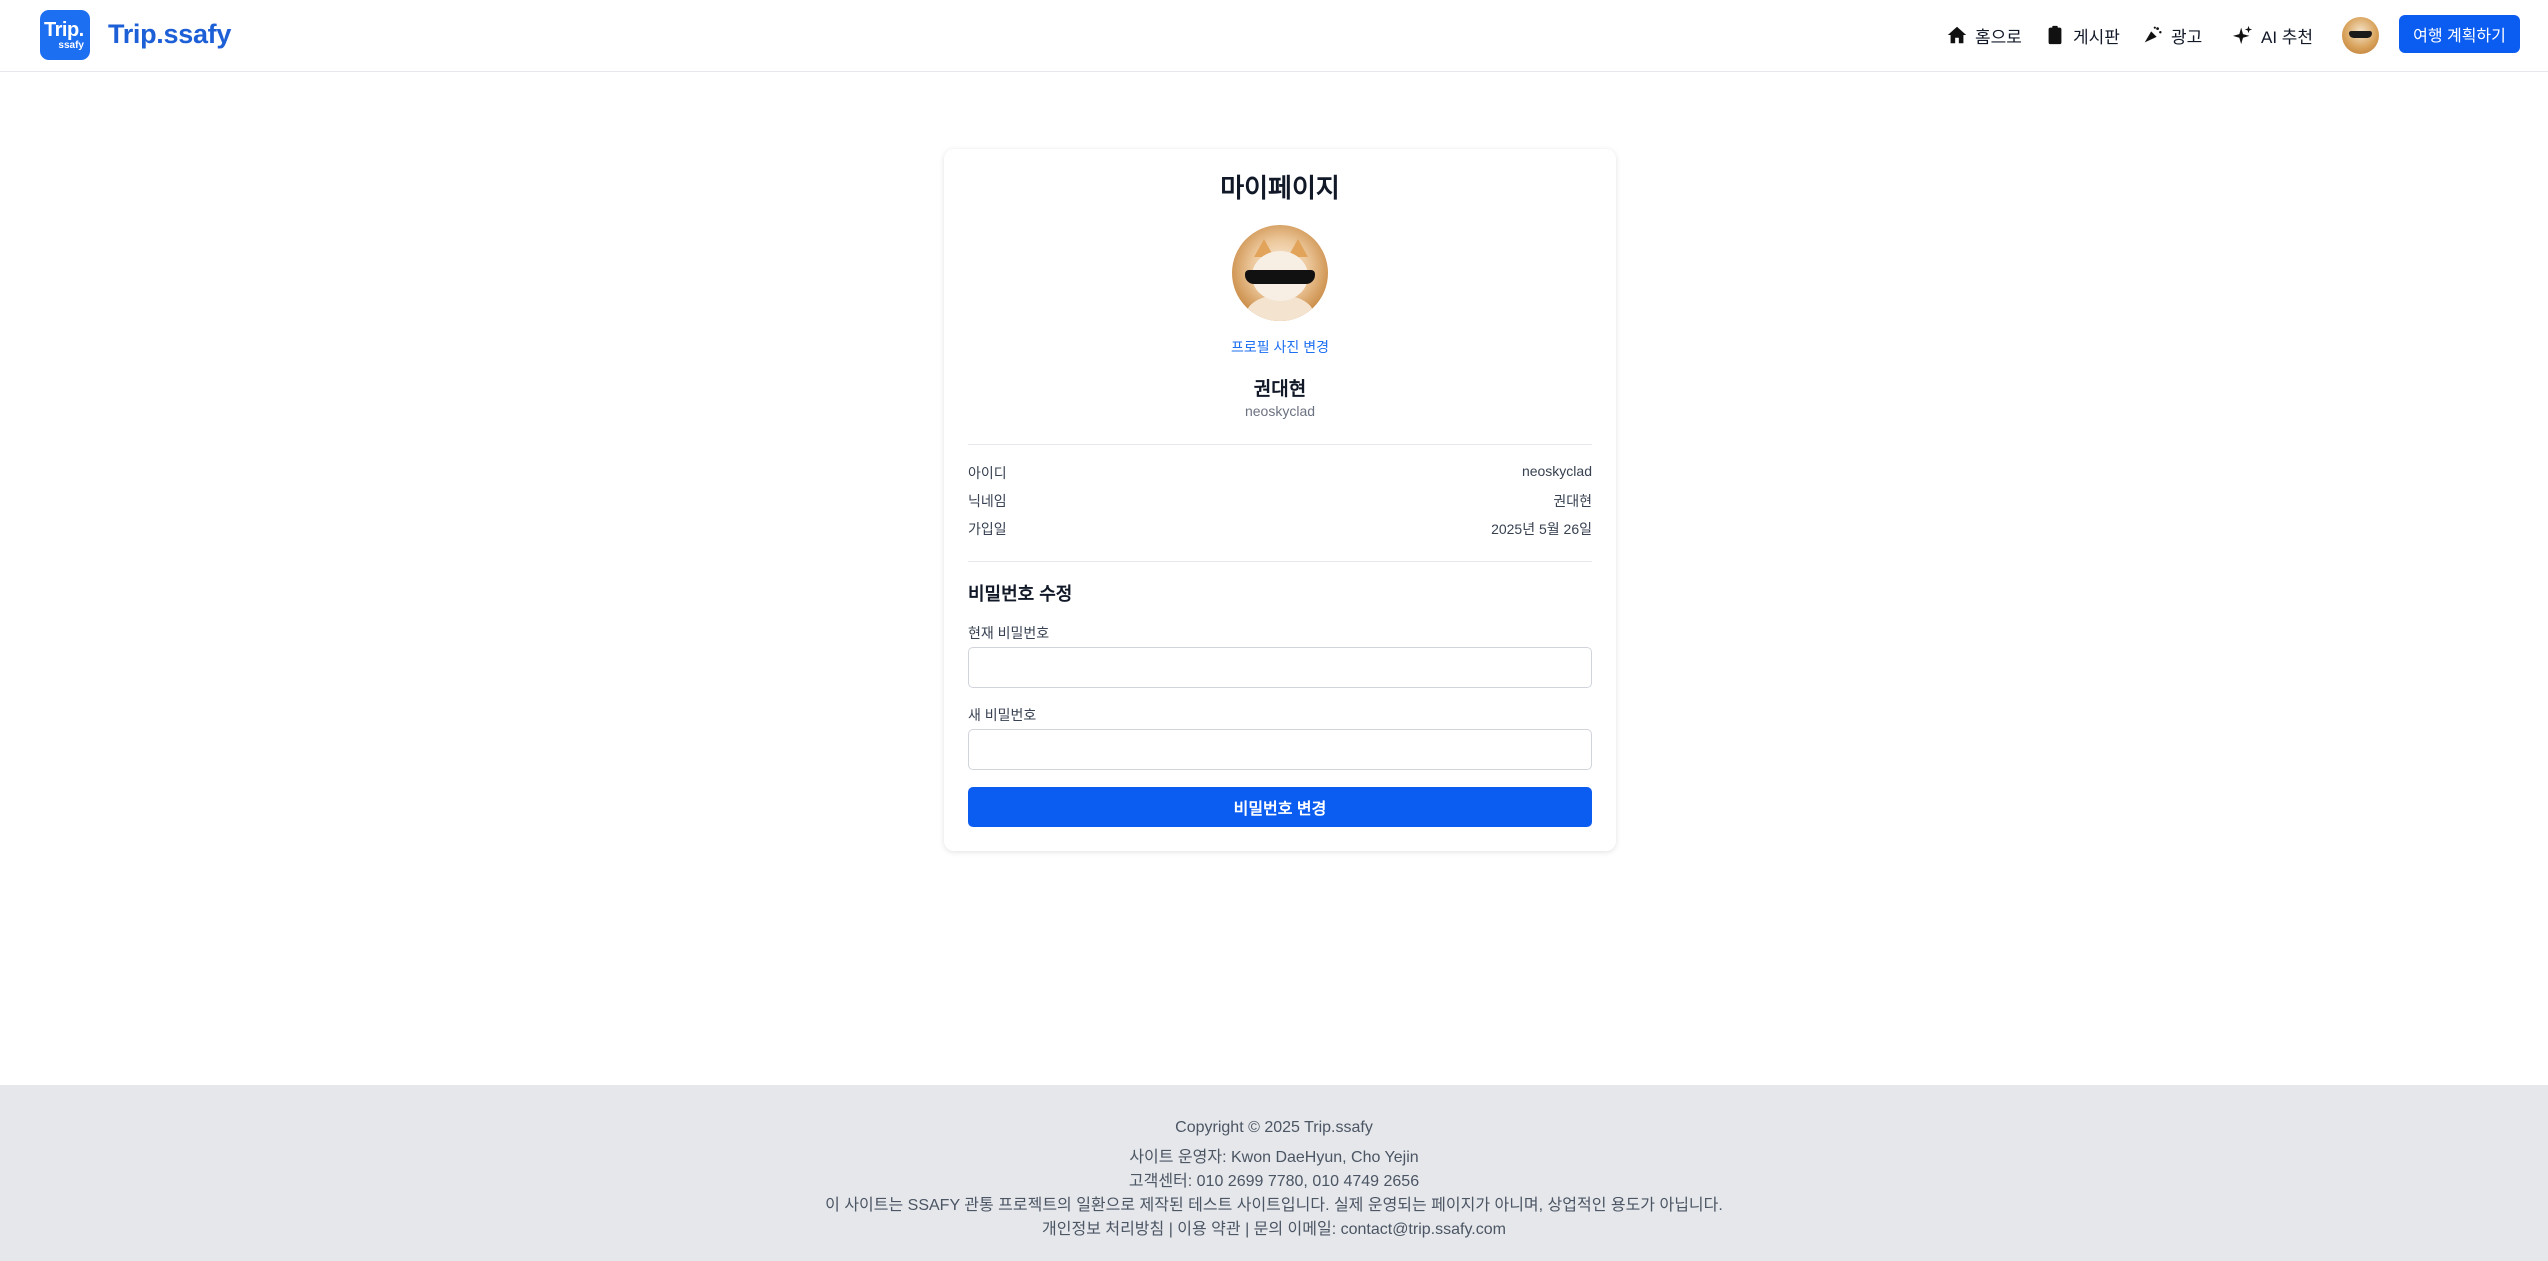 The height and width of the screenshot is (1261, 2548). I want to click on info-row-id: 아이디 neoskyclad, so click(1280, 473).